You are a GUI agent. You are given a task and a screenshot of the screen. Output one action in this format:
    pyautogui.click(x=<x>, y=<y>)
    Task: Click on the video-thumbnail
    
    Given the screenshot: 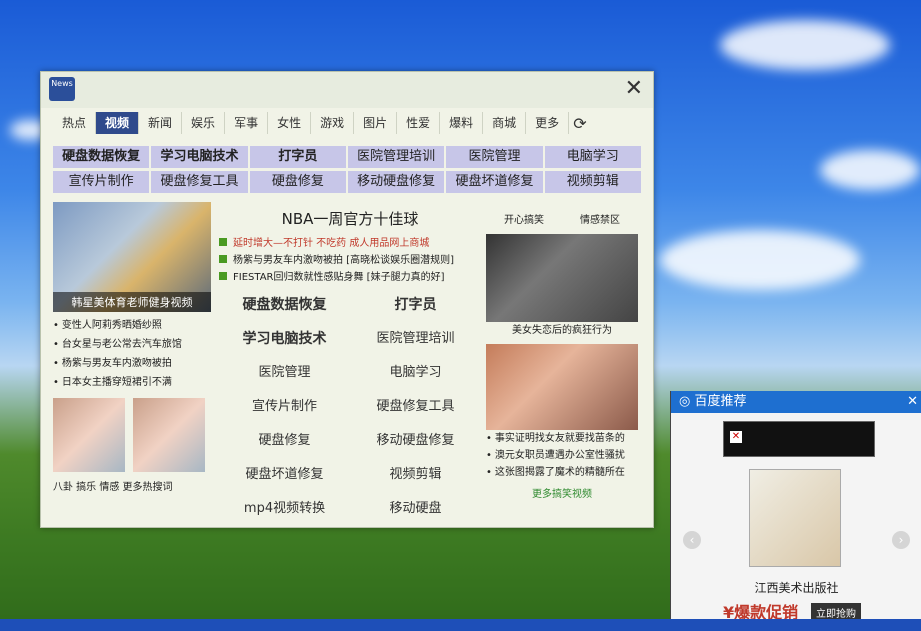 What is the action you would take?
    pyautogui.click(x=562, y=278)
    